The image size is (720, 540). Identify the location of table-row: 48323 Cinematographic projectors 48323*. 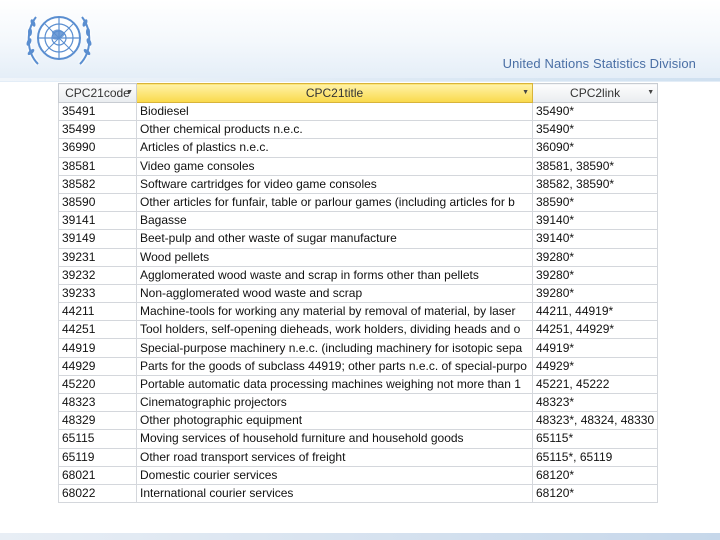
(358, 402).